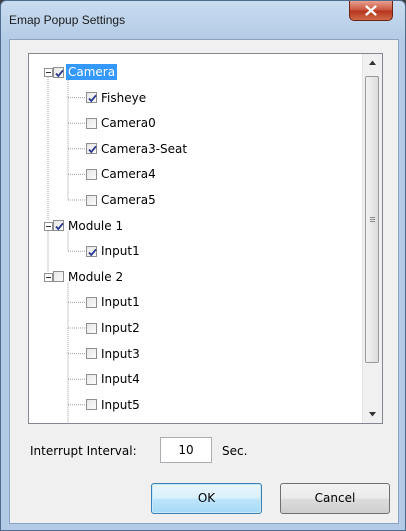  I want to click on window-title: Emap Popup Settings, so click(67, 20).